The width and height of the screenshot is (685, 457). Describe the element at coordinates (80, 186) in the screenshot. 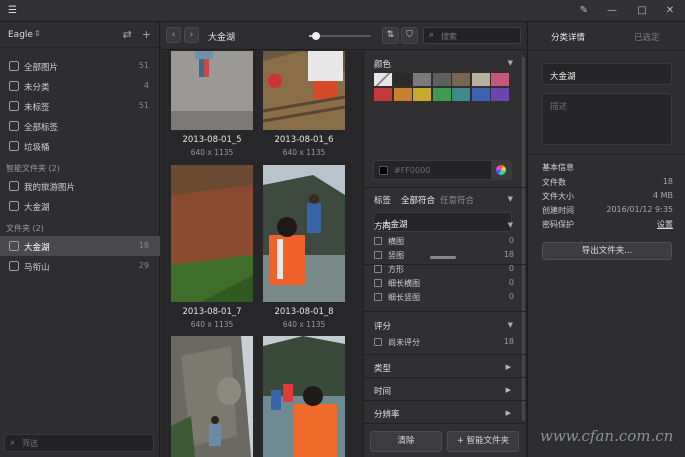

I see `sidebar-item-smart-travel: 我的旅游图片` at that location.